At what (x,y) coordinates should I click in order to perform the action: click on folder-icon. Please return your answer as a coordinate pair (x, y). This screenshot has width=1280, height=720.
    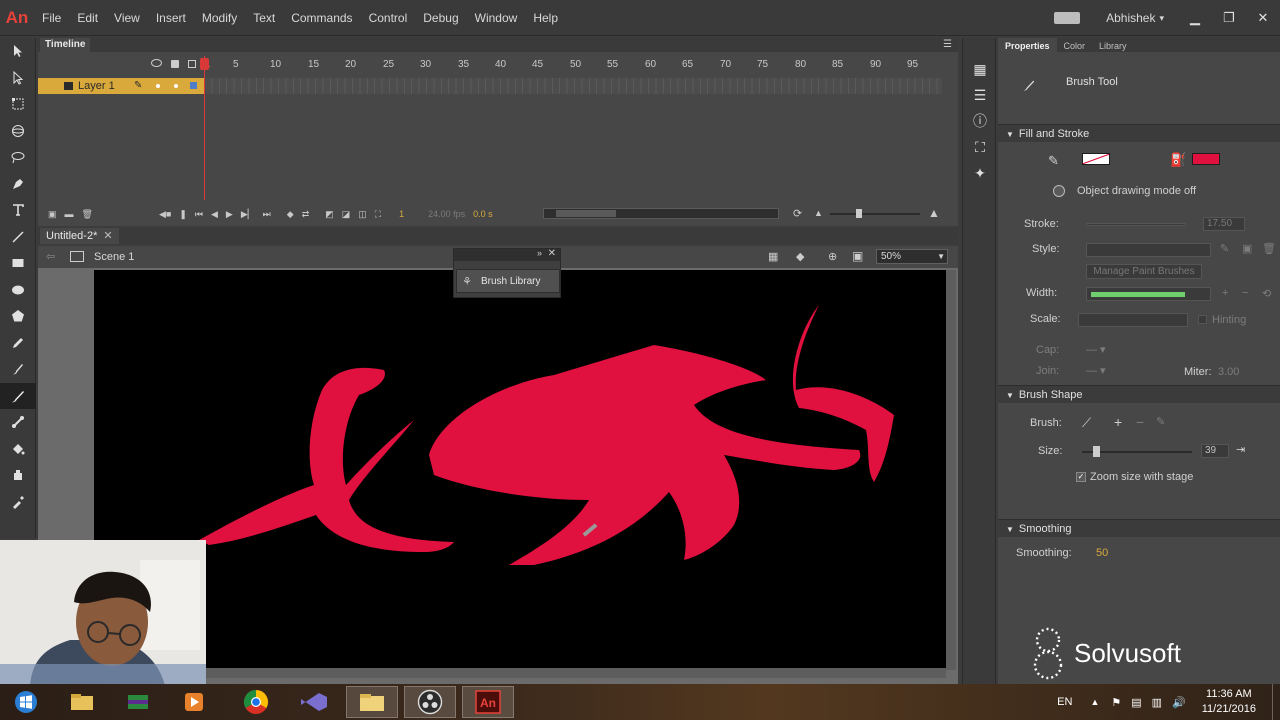
    Looking at the image, I should click on (372, 702).